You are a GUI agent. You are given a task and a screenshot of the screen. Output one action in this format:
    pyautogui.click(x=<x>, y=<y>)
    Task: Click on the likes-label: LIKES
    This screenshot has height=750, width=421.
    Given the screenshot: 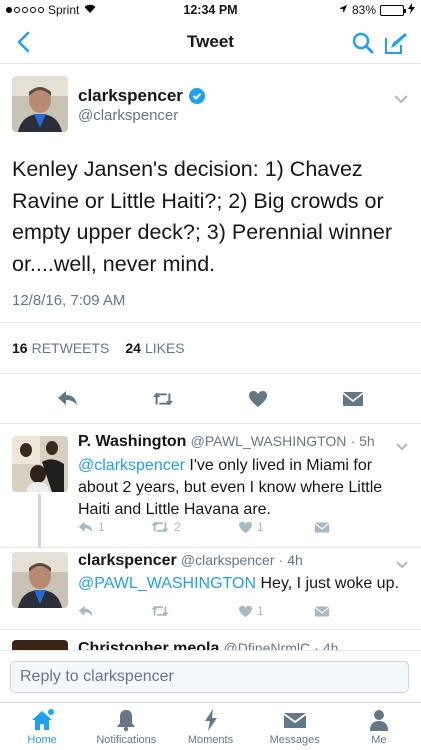 What is the action you would take?
    pyautogui.click(x=165, y=348)
    